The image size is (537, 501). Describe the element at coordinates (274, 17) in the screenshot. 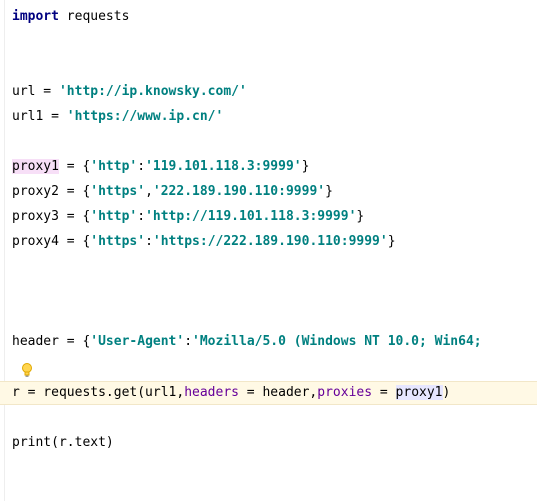

I see `code-line-import: import requests` at that location.